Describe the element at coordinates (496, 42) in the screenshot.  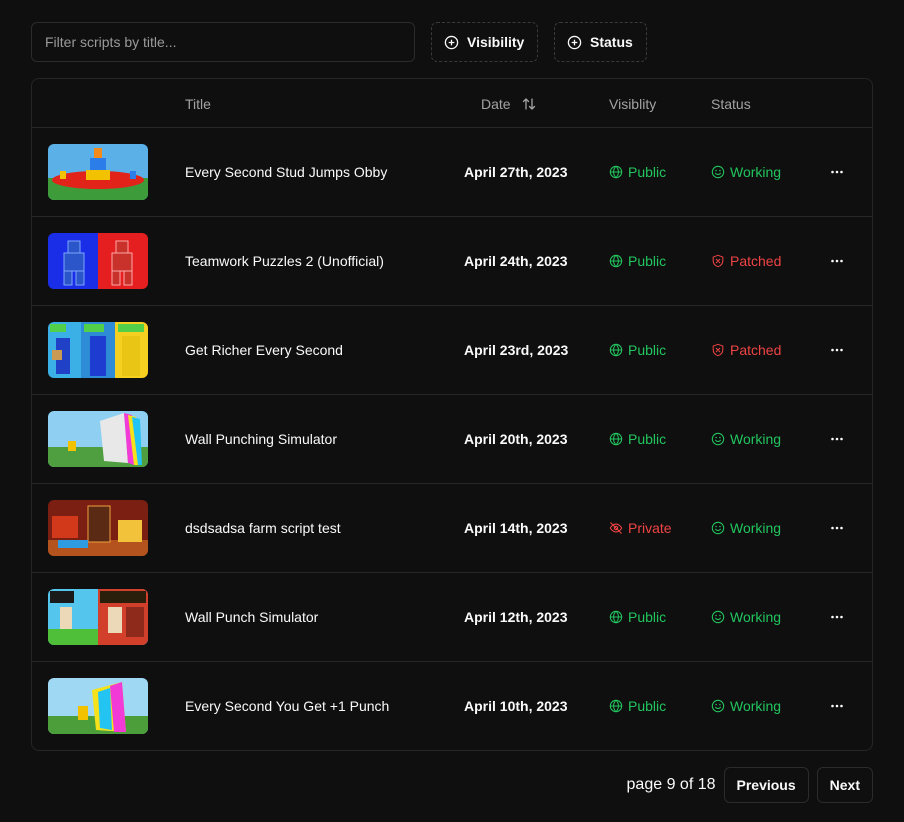
I see `visibility-filter-label: Visibility` at that location.